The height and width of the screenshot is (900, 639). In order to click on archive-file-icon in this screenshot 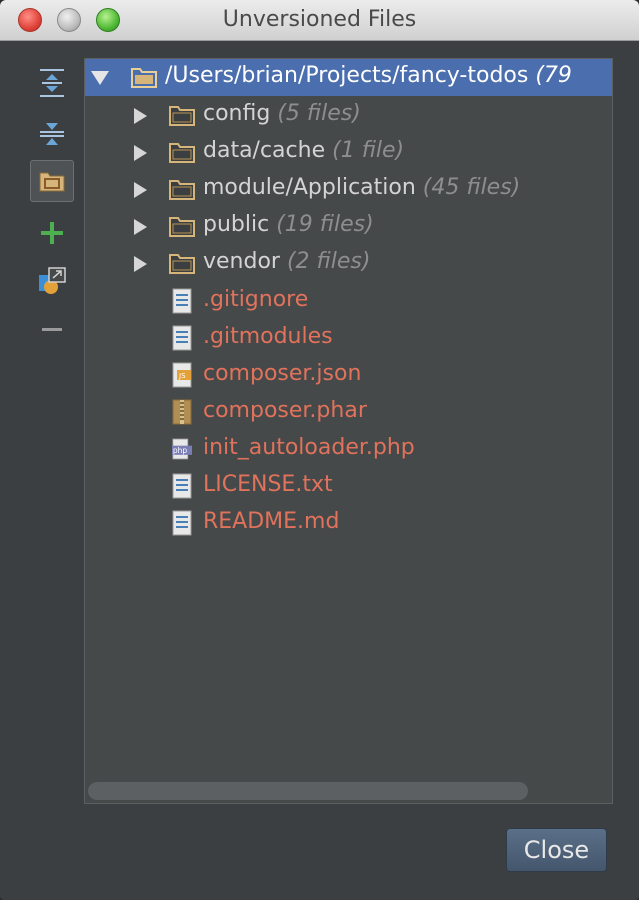, I will do `click(182, 412)`.